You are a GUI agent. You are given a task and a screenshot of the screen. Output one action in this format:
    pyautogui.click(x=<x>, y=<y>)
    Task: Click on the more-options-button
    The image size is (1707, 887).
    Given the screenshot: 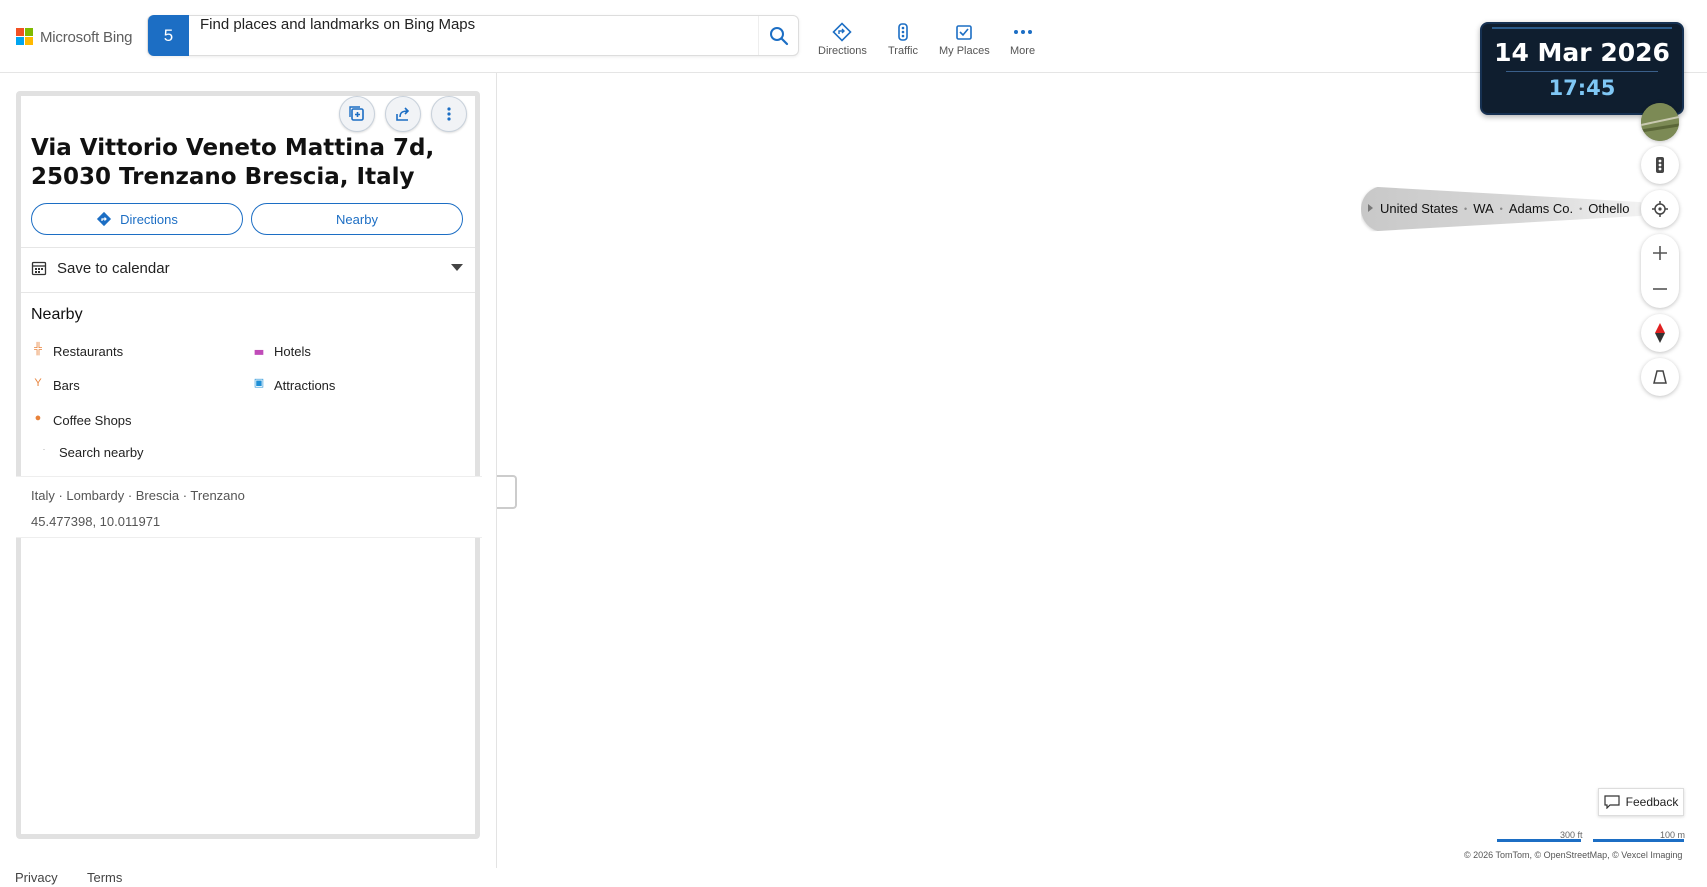 What is the action you would take?
    pyautogui.click(x=449, y=114)
    